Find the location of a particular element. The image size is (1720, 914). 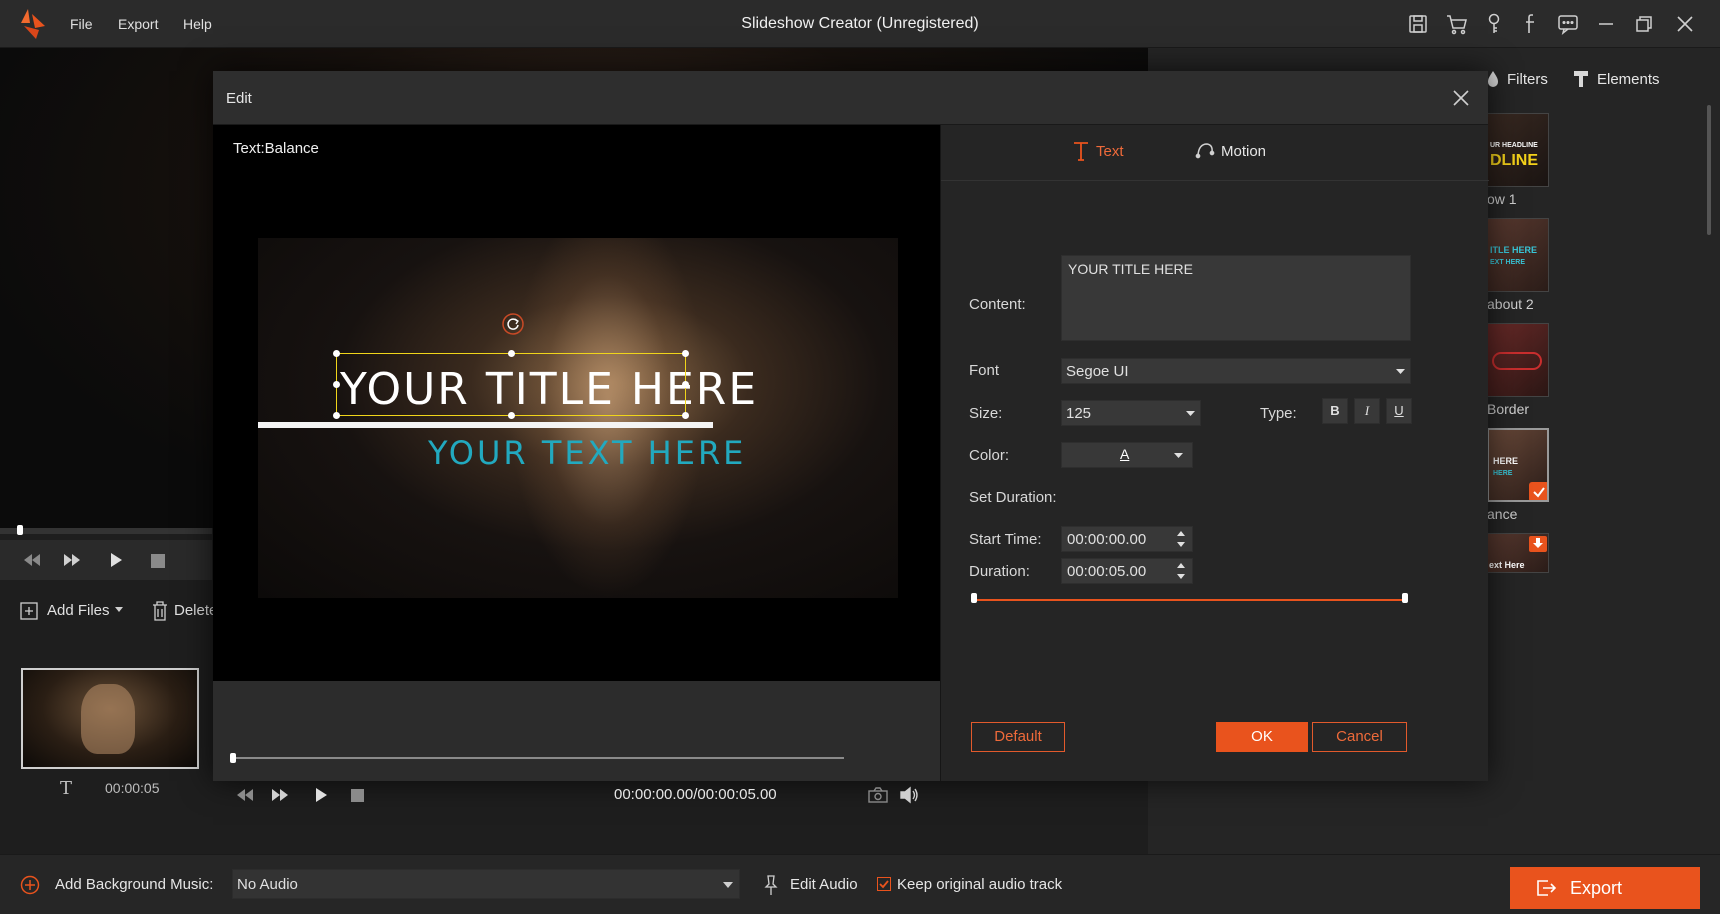

restore-icon is located at coordinates (1644, 24).